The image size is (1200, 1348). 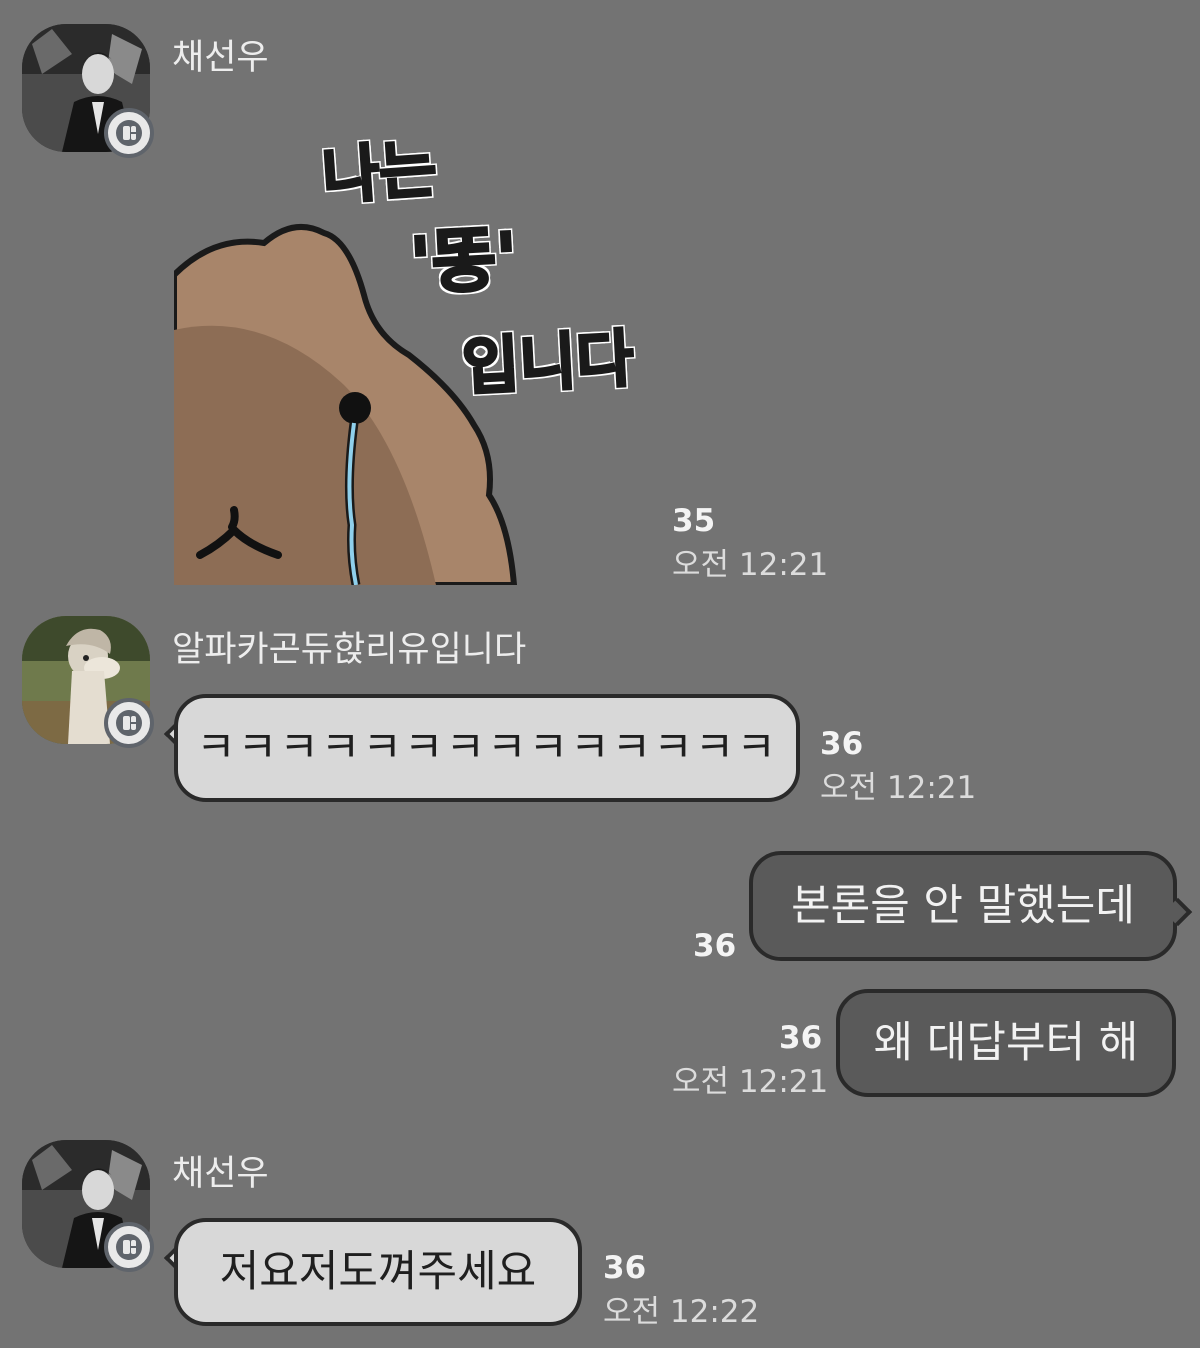 What do you see at coordinates (548, 362) in the screenshot?
I see `sticker-text-line3: 입니다` at bounding box center [548, 362].